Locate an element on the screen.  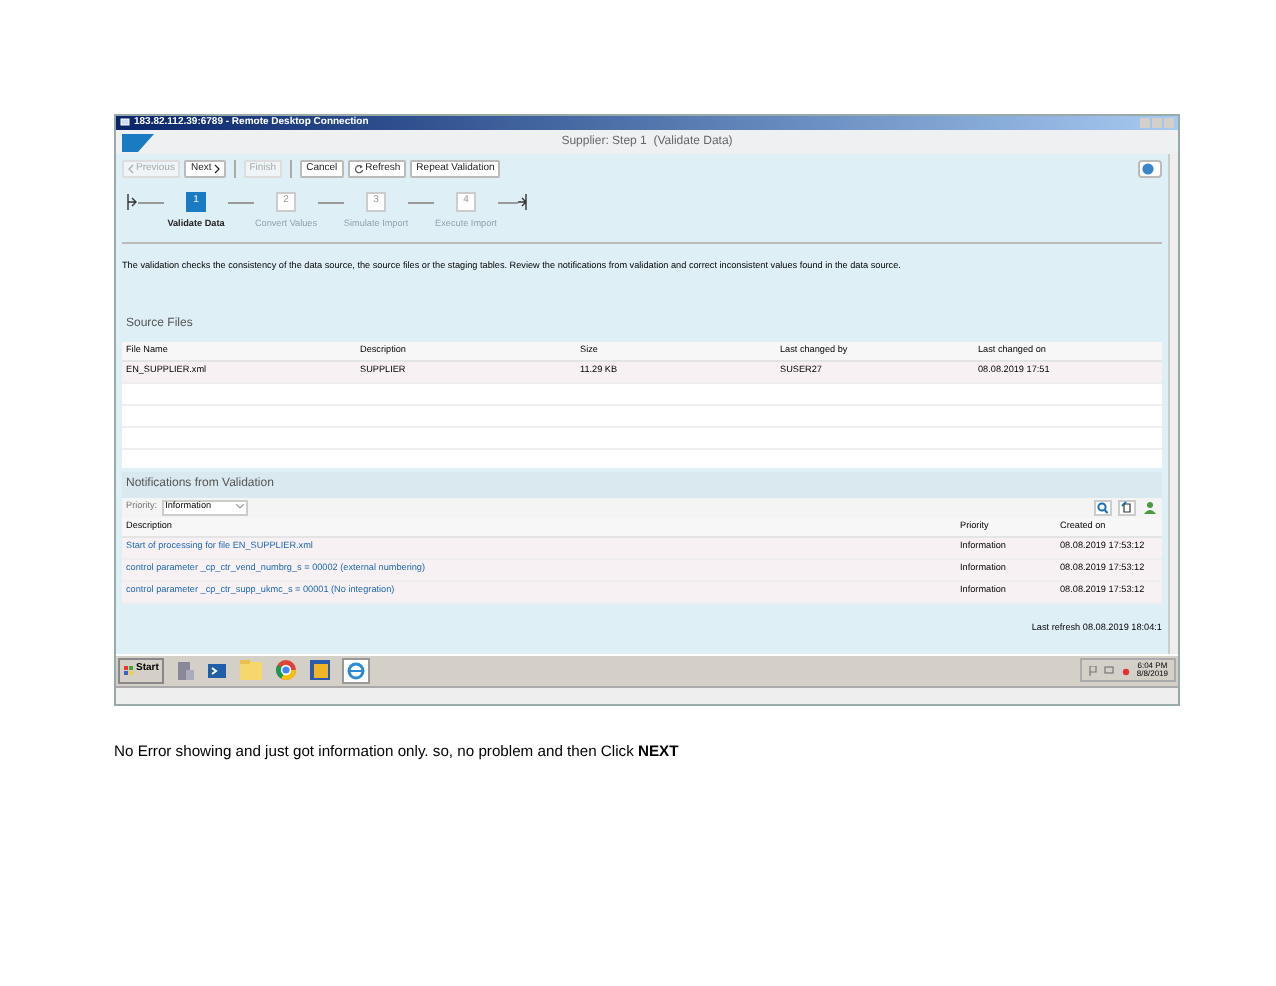
chevron-right-icon is located at coordinates (216, 169).